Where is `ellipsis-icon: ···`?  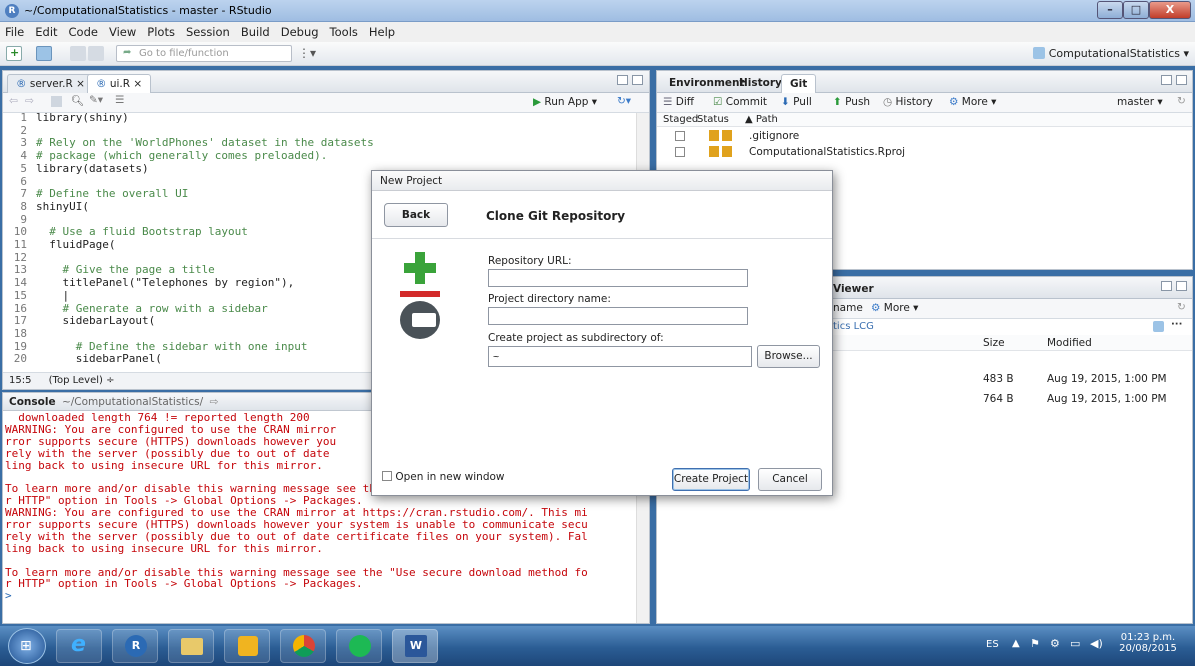
ellipsis-icon: ··· is located at coordinates (1176, 324).